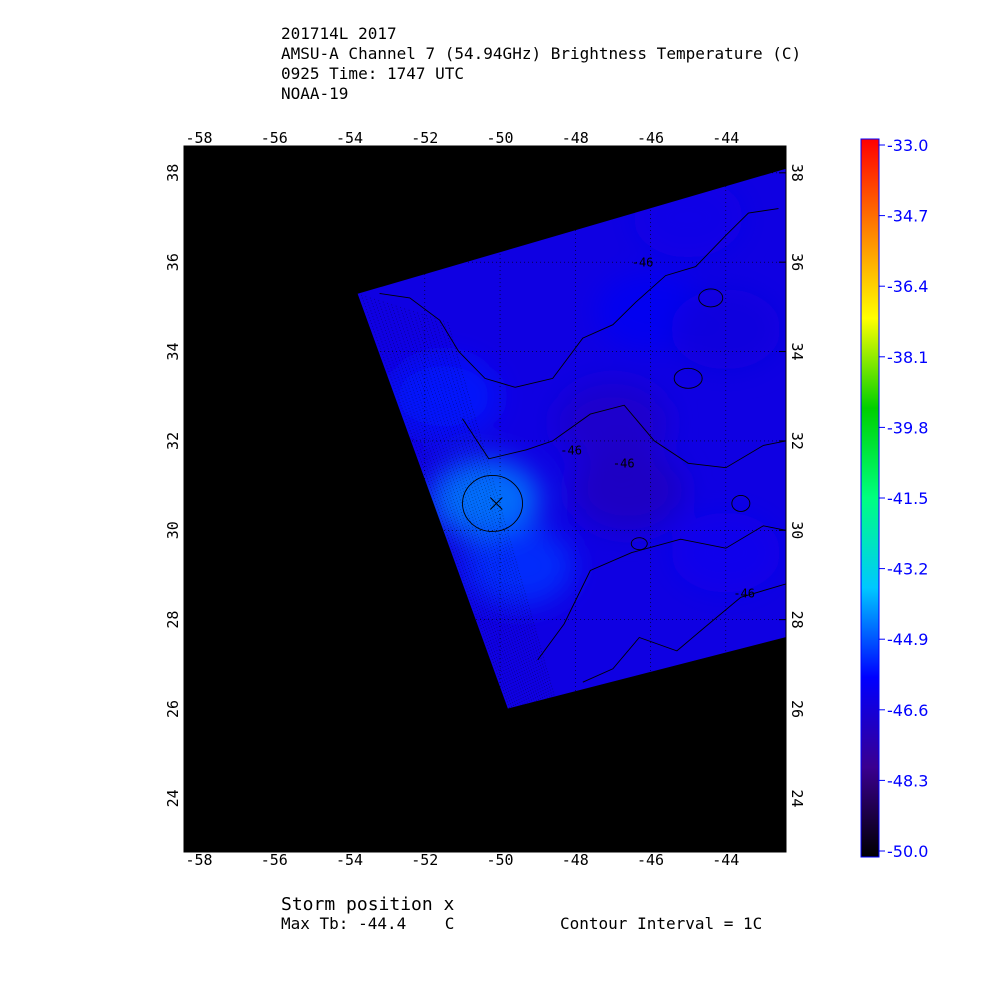  What do you see at coordinates (907, 427) in the screenshot?
I see `colorbar-label: -39.8` at bounding box center [907, 427].